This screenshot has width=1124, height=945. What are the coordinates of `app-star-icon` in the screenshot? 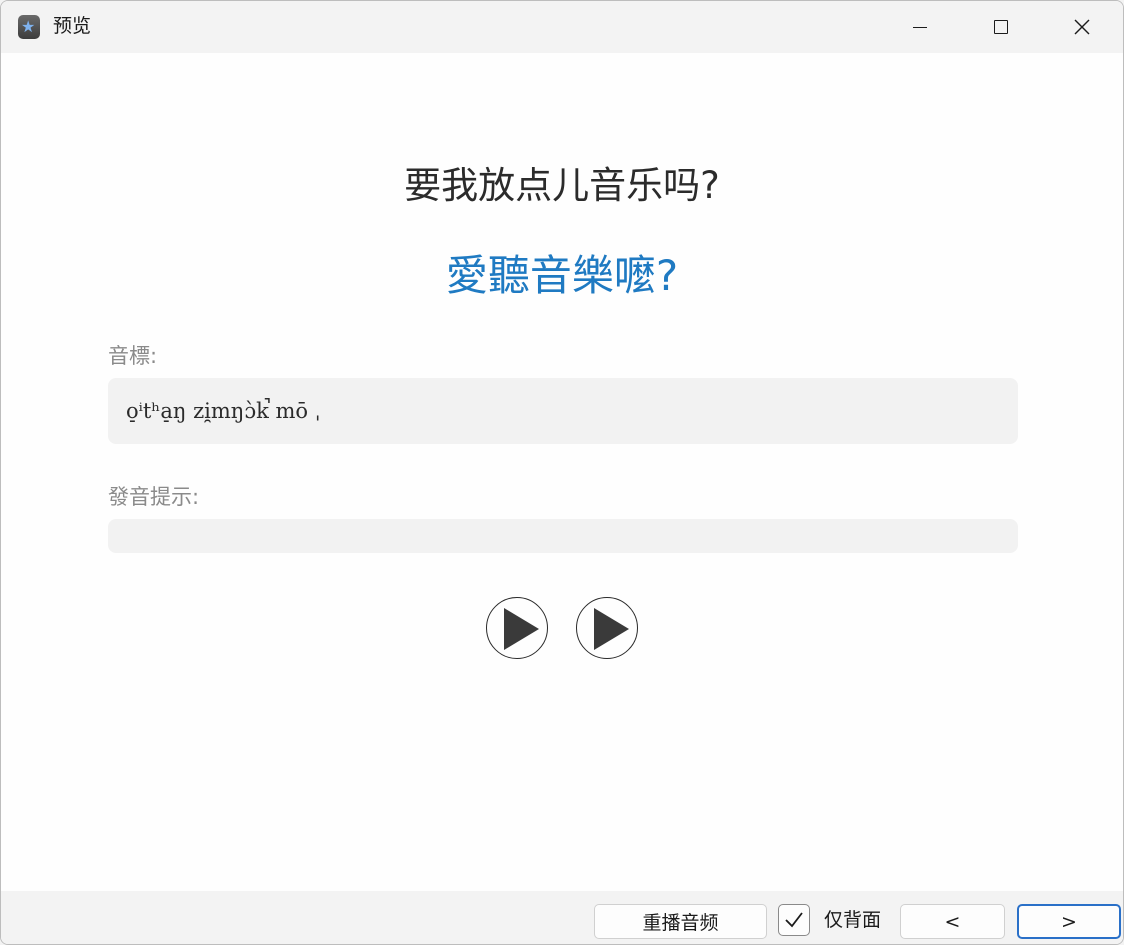 It's located at (29, 27).